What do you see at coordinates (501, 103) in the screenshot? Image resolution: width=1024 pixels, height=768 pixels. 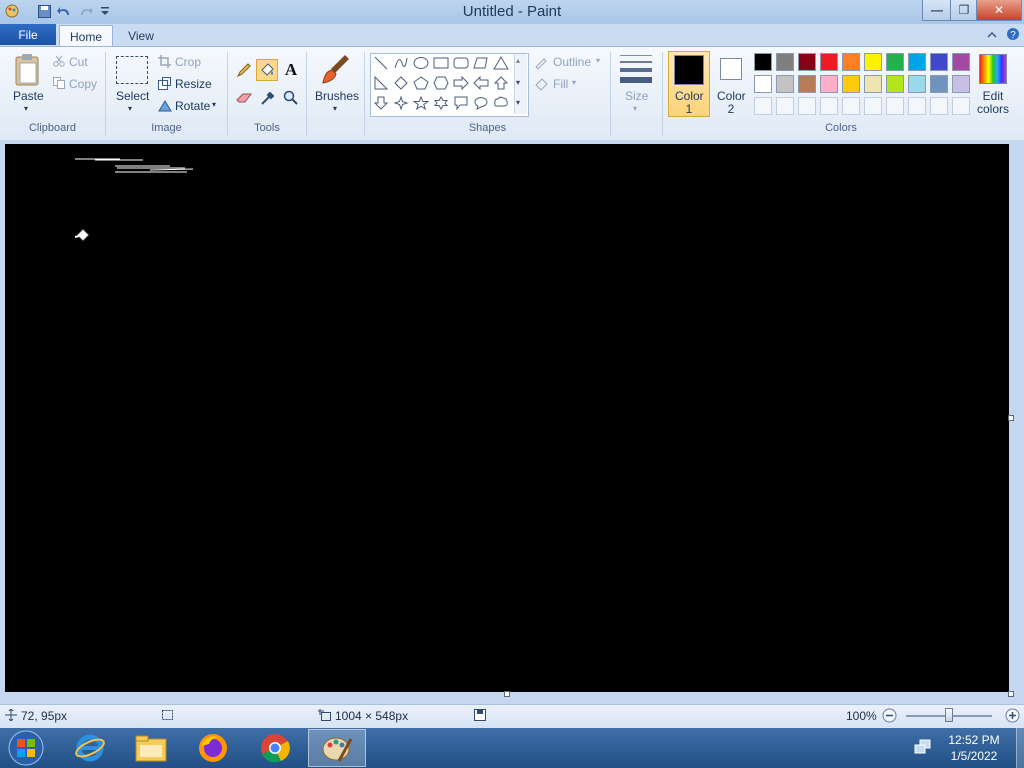 I see `cloud-callout-shape-icon` at bounding box center [501, 103].